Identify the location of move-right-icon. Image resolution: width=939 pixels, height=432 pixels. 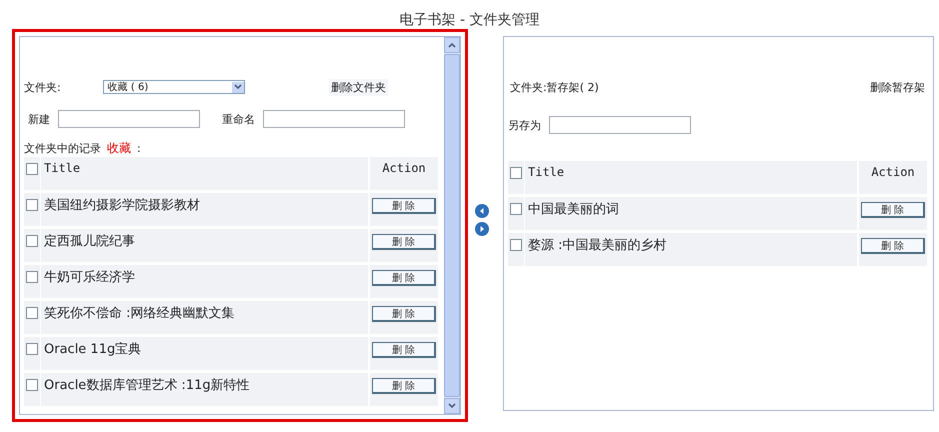
(482, 229).